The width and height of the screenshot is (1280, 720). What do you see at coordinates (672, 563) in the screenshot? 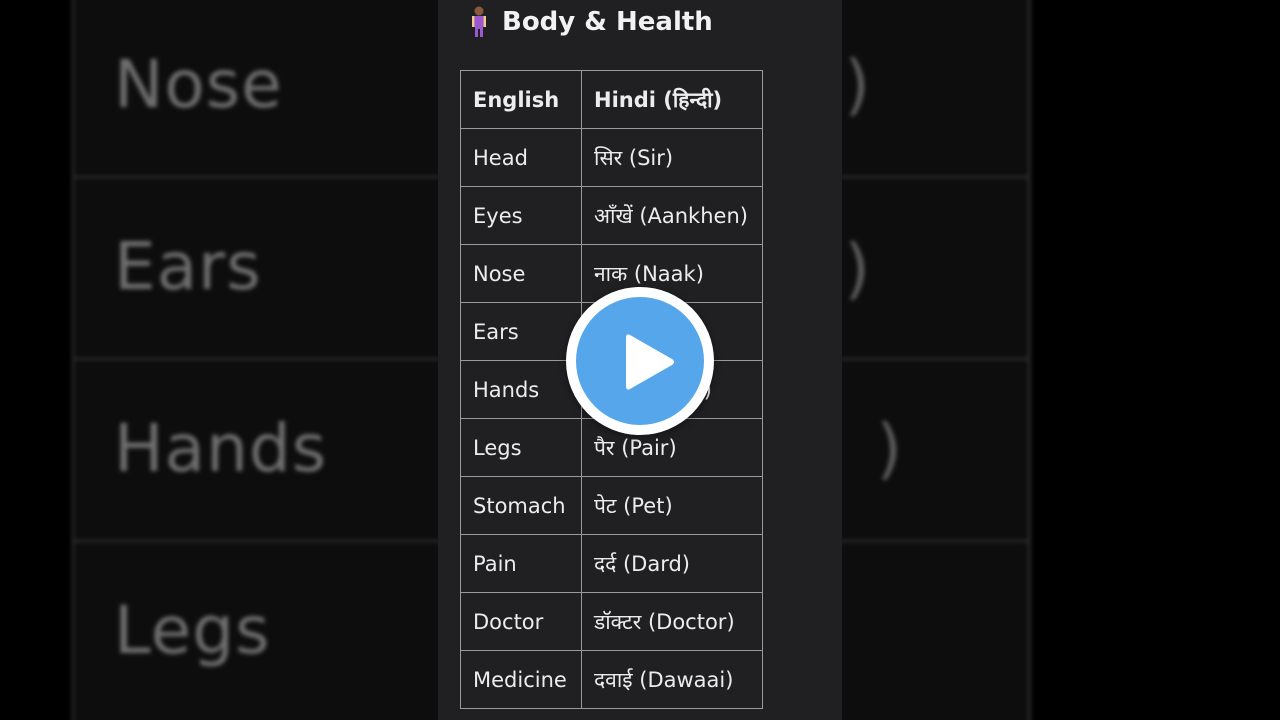
I see `hindi-cell: दर्द (Dard)` at bounding box center [672, 563].